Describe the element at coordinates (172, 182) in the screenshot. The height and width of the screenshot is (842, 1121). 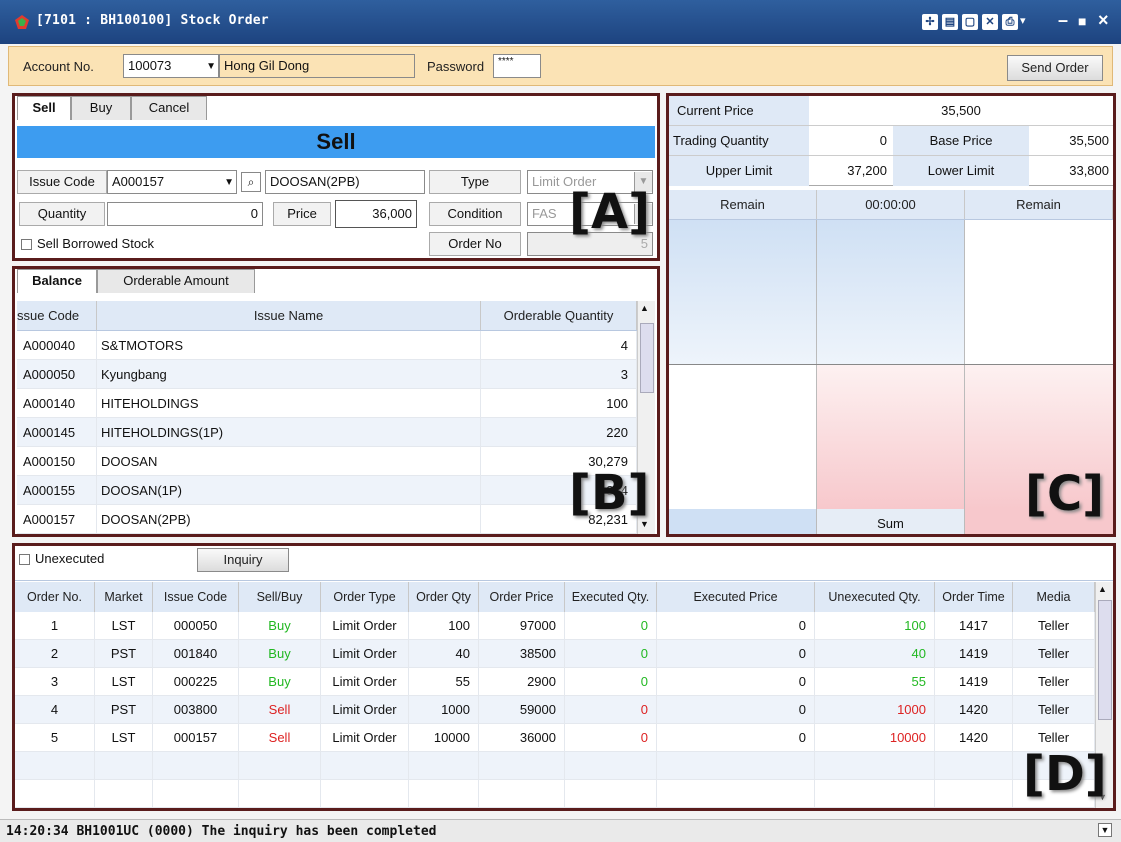
I see `issue-code-input: A000157 ▼` at that location.